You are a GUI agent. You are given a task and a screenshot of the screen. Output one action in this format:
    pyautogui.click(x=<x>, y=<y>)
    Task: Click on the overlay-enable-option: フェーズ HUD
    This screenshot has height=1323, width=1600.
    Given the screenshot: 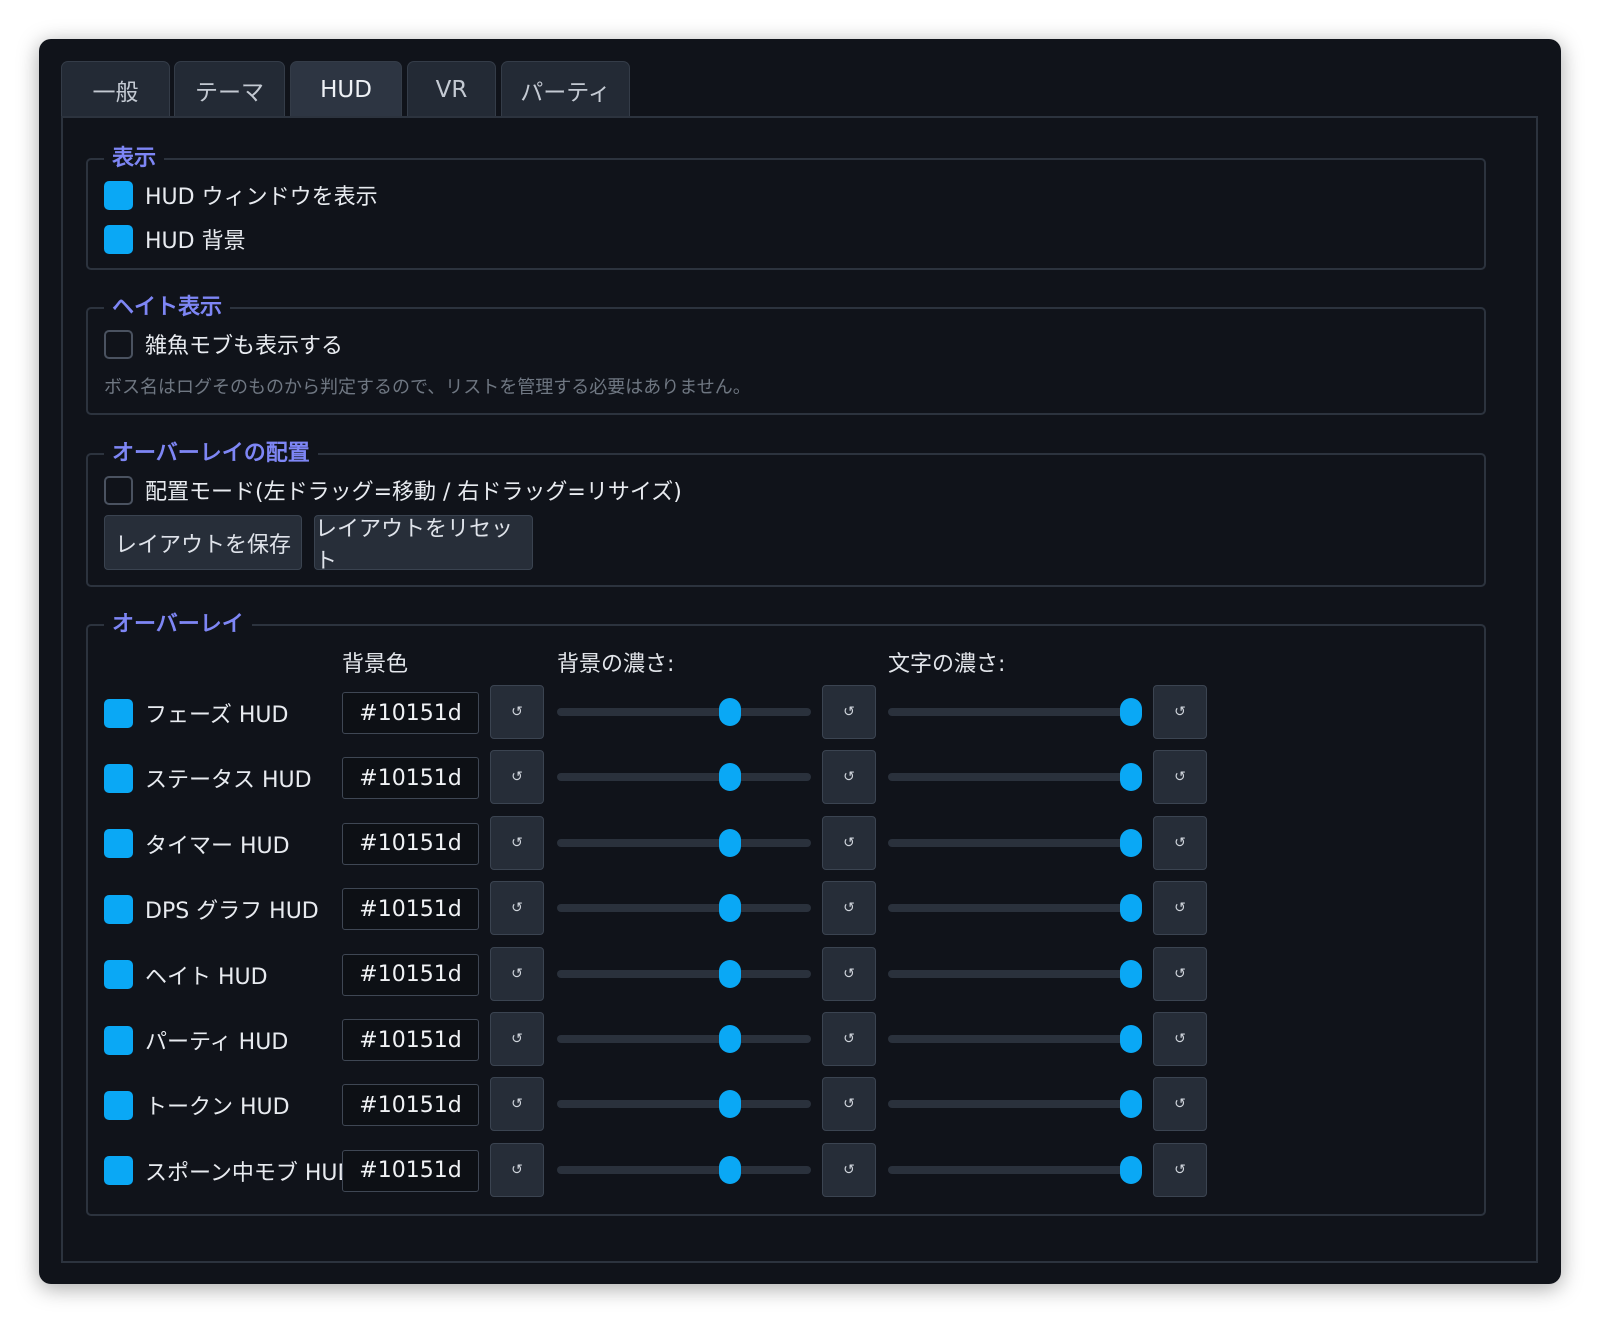 What is the action you would take?
    pyautogui.click(x=196, y=713)
    